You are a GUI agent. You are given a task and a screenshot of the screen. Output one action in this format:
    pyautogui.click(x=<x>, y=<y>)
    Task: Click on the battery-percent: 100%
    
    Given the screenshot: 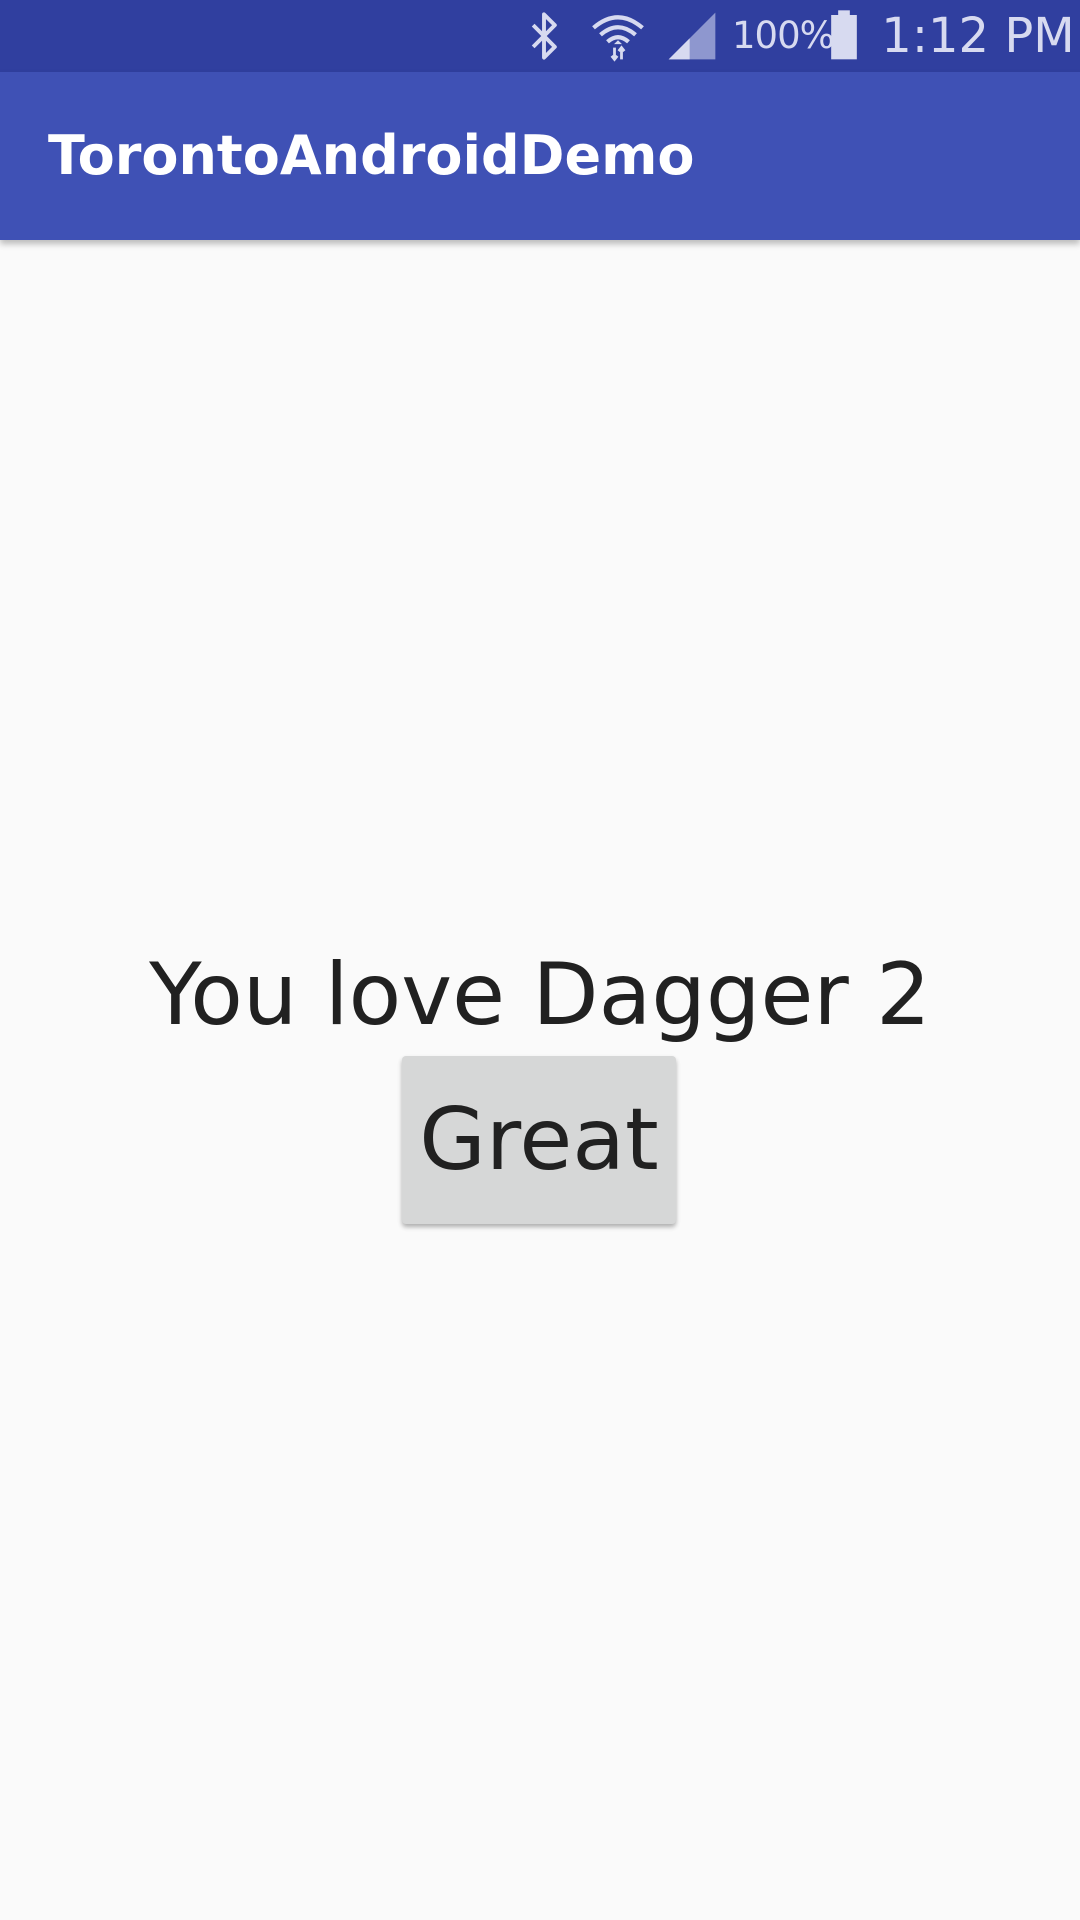 What is the action you would take?
    pyautogui.click(x=783, y=35)
    